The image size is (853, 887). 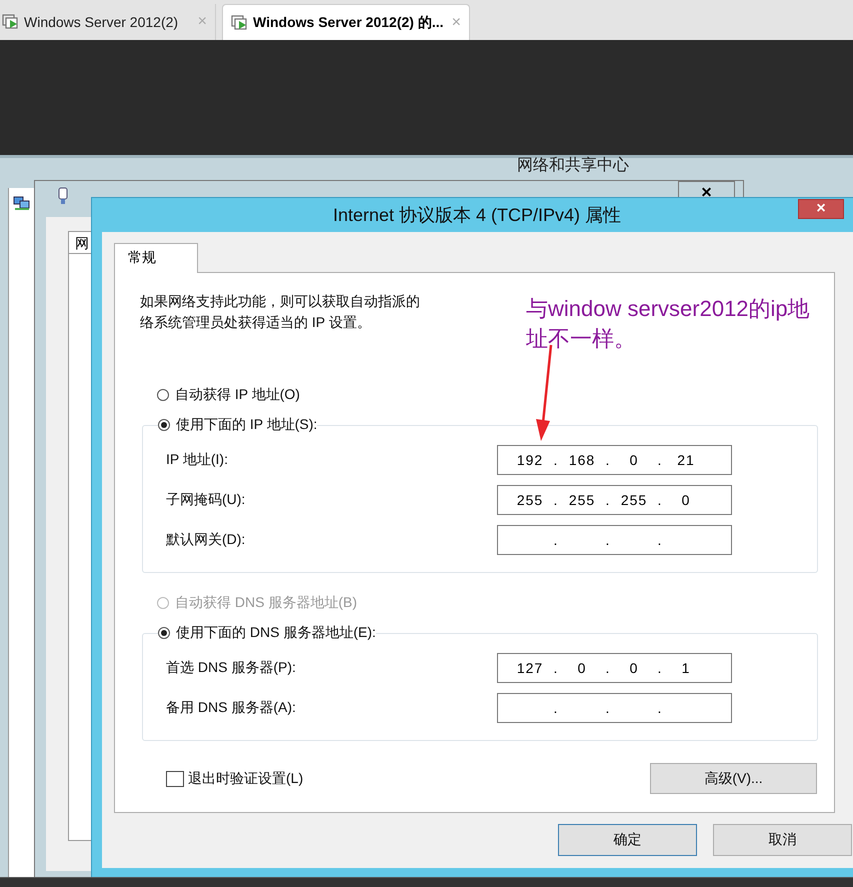 What do you see at coordinates (668, 324) in the screenshot?
I see `annotation-text: 与window servser2012的ip地址不一样。` at bounding box center [668, 324].